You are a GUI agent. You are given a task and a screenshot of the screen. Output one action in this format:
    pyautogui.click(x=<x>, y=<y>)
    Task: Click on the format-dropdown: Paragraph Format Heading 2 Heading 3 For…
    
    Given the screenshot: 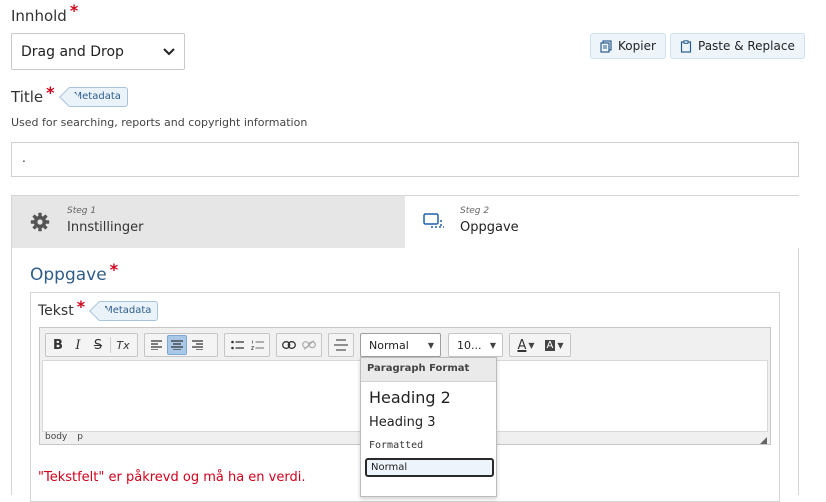 What is the action you would take?
    pyautogui.click(x=428, y=427)
    